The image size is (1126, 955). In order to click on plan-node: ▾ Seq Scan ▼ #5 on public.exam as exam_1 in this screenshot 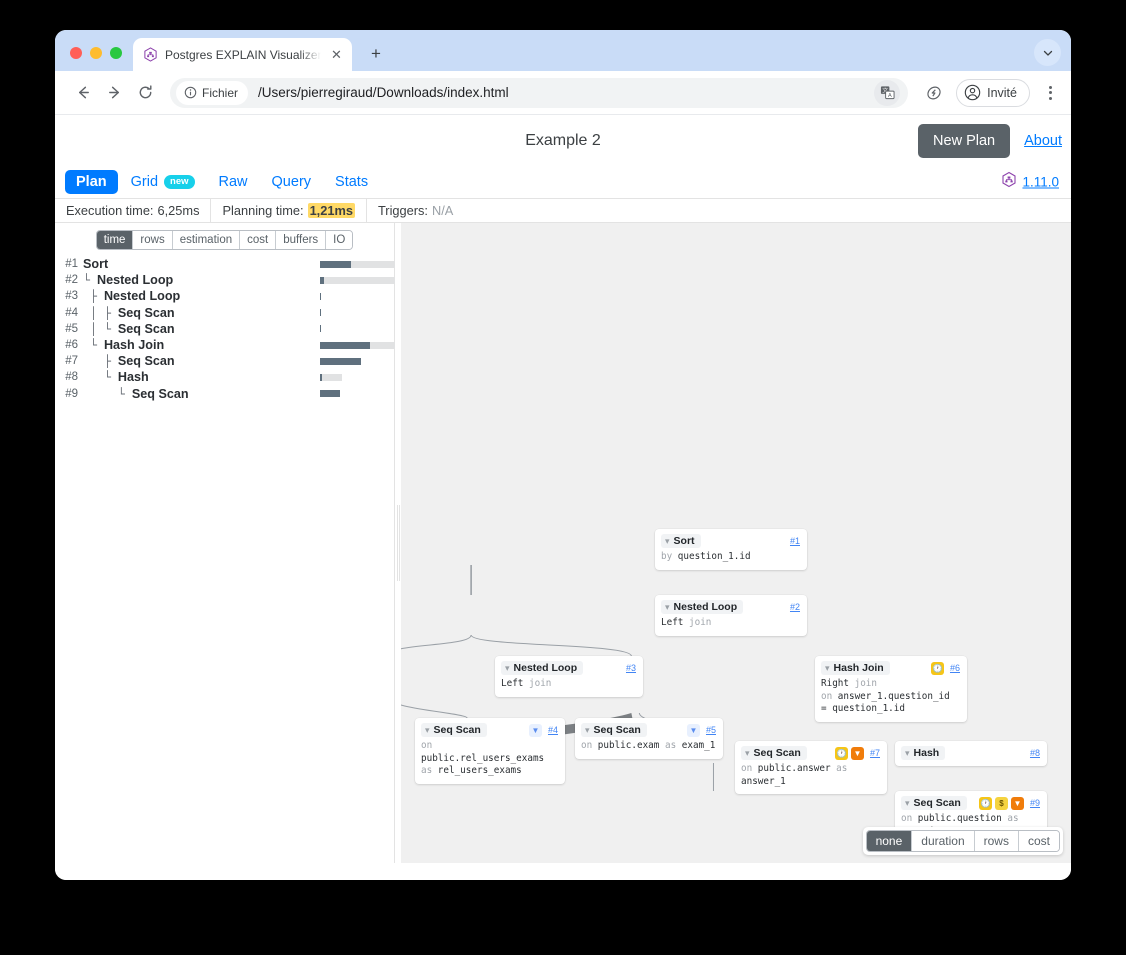, I will do `click(649, 738)`.